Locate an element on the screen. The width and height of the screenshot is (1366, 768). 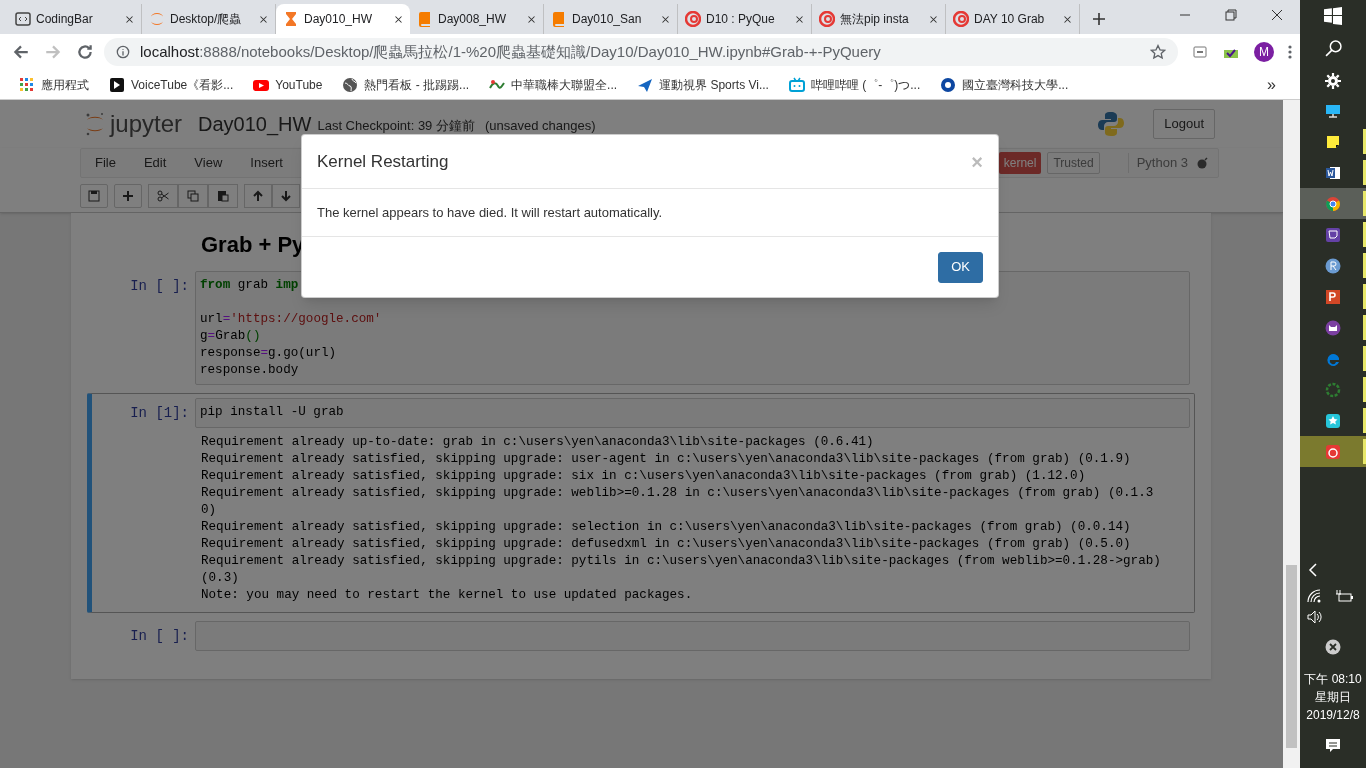
code-input: pip install -U grab is located at coordinates (692, 413).